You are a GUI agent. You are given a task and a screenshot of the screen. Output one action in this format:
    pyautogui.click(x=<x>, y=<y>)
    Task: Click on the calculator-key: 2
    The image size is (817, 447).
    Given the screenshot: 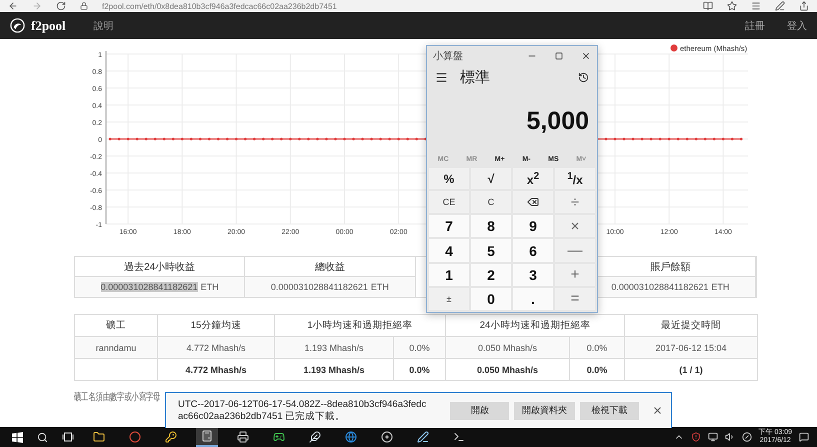 What is the action you would take?
    pyautogui.click(x=491, y=275)
    